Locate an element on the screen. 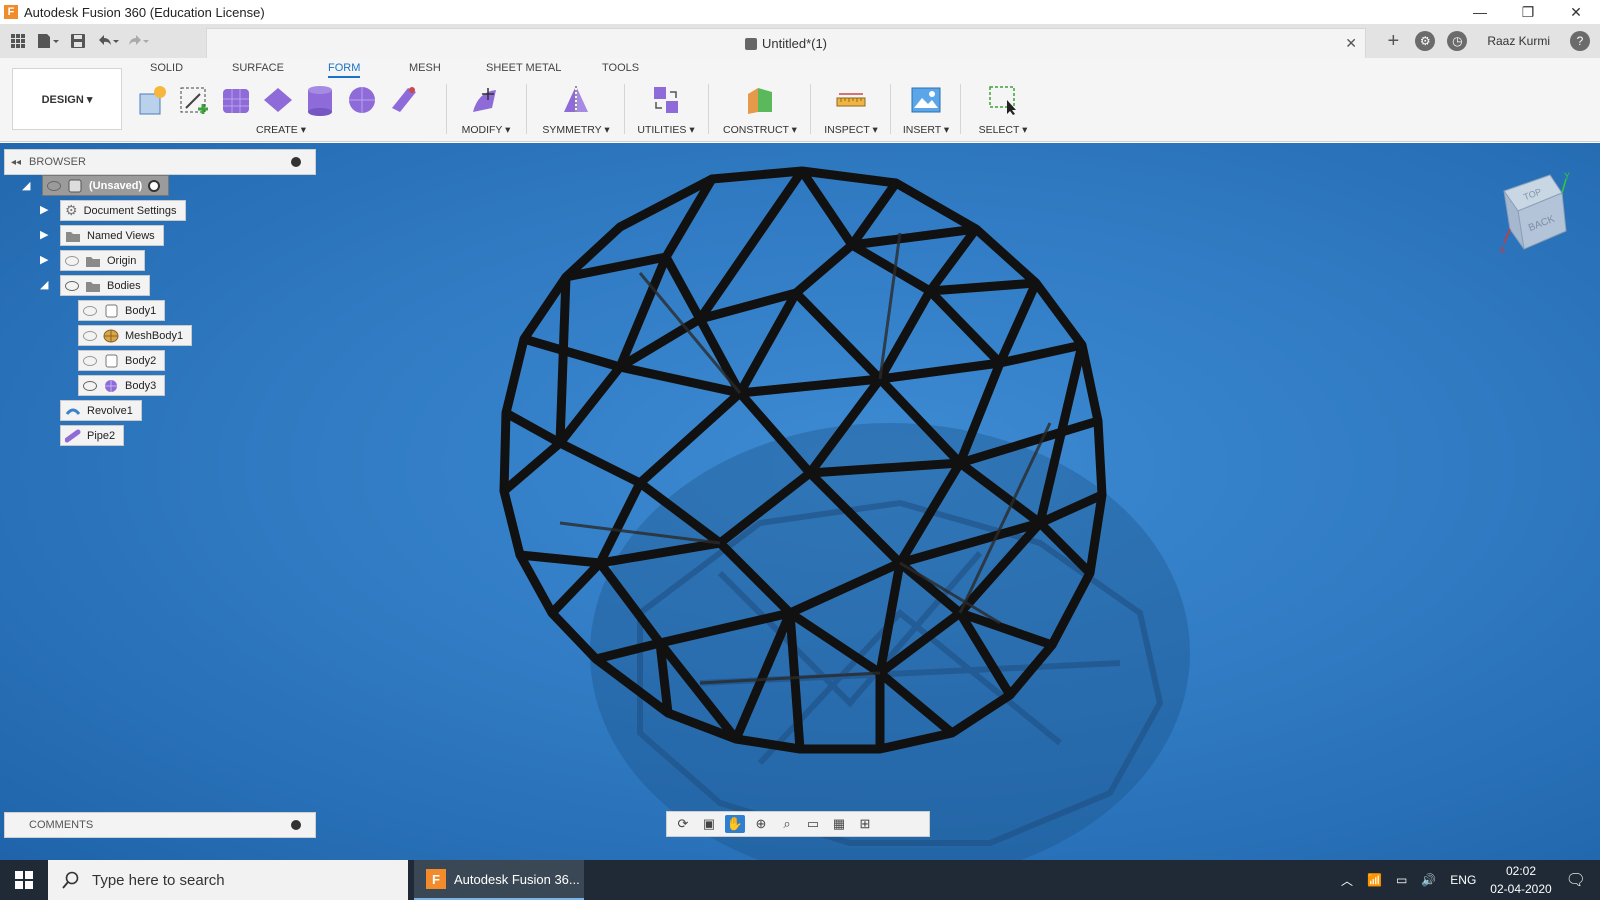  browser-pin-icon is located at coordinates (296, 162).